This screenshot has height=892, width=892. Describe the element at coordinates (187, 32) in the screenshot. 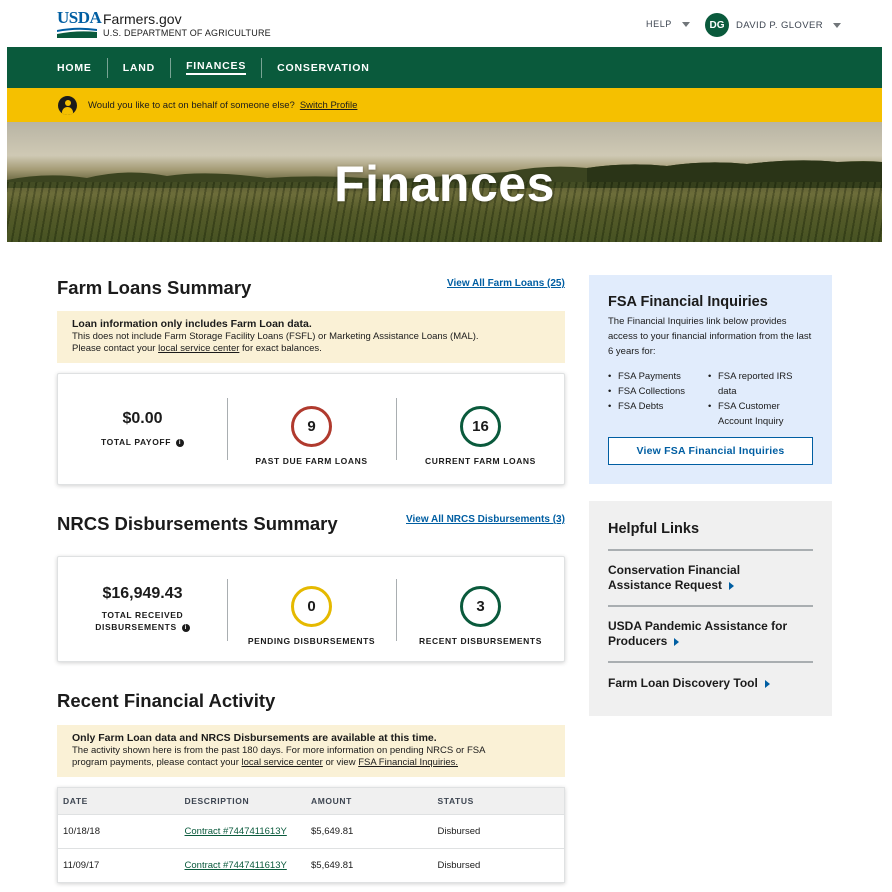

I see `department-name: U.S. DEPARTMENT OF AGRICULTURE` at that location.